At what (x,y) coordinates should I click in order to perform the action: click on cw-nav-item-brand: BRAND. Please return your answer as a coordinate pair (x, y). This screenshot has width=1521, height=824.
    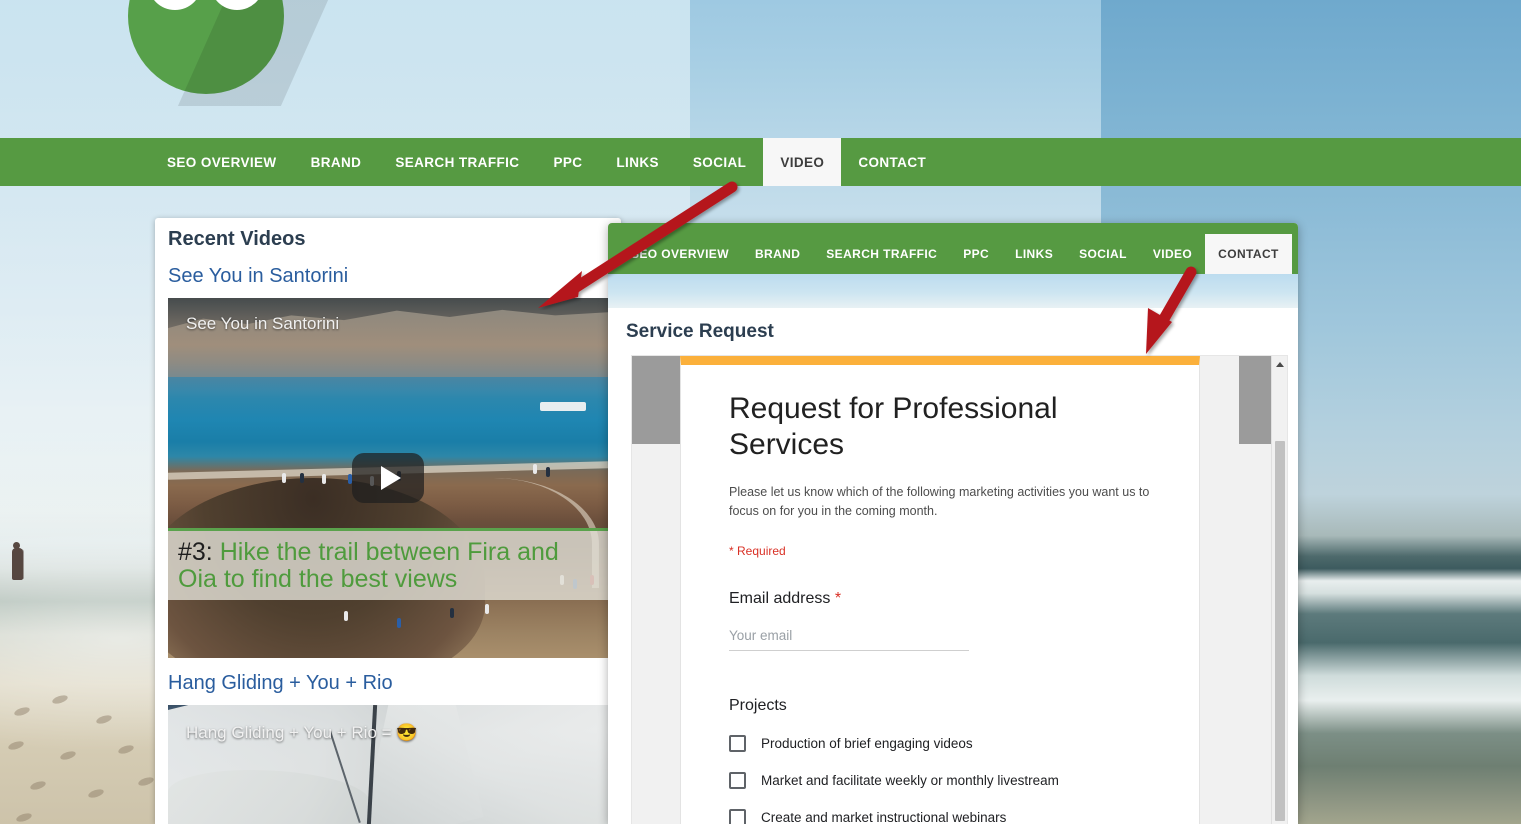
    Looking at the image, I should click on (777, 254).